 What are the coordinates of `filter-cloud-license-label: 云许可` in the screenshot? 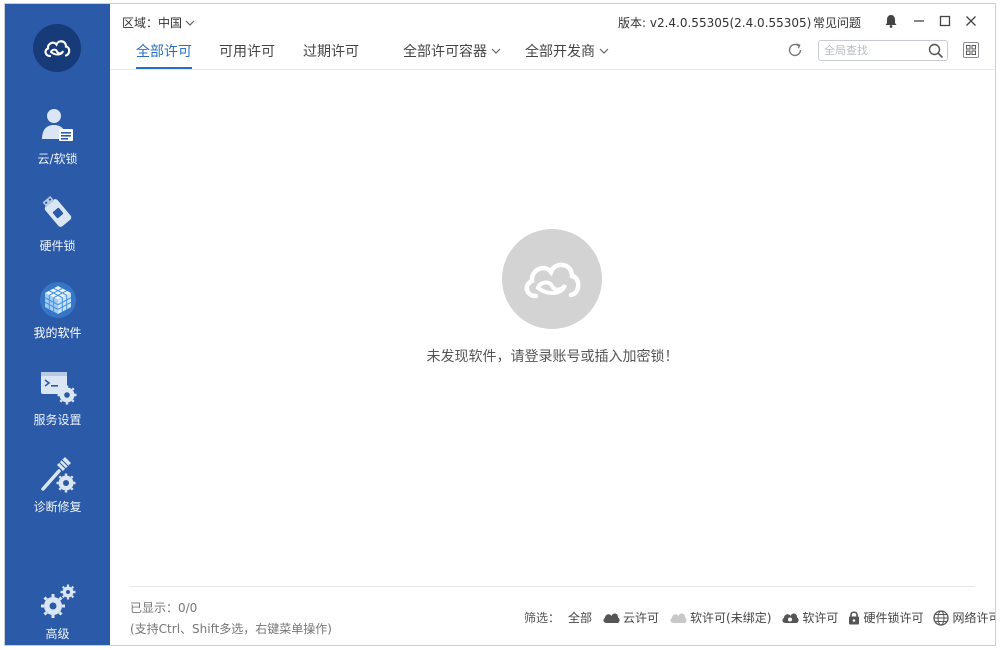 It's located at (641, 618).